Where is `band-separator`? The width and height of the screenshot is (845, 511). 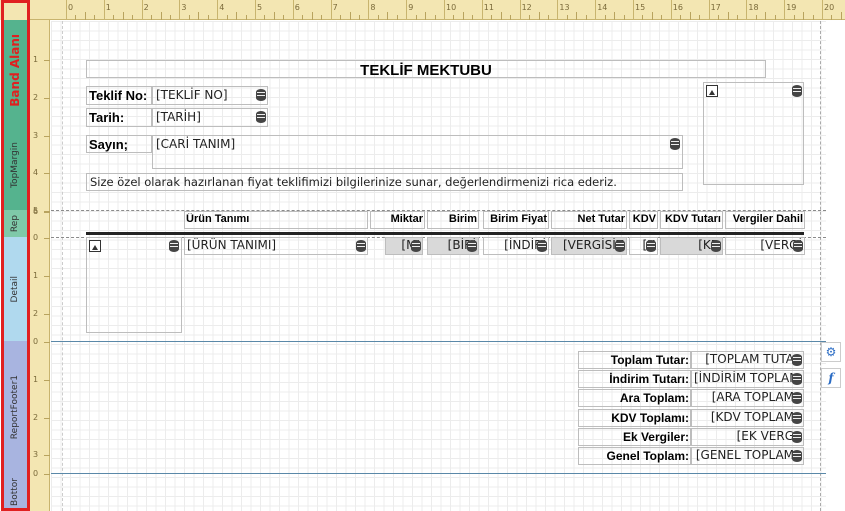
band-separator is located at coordinates (438, 473).